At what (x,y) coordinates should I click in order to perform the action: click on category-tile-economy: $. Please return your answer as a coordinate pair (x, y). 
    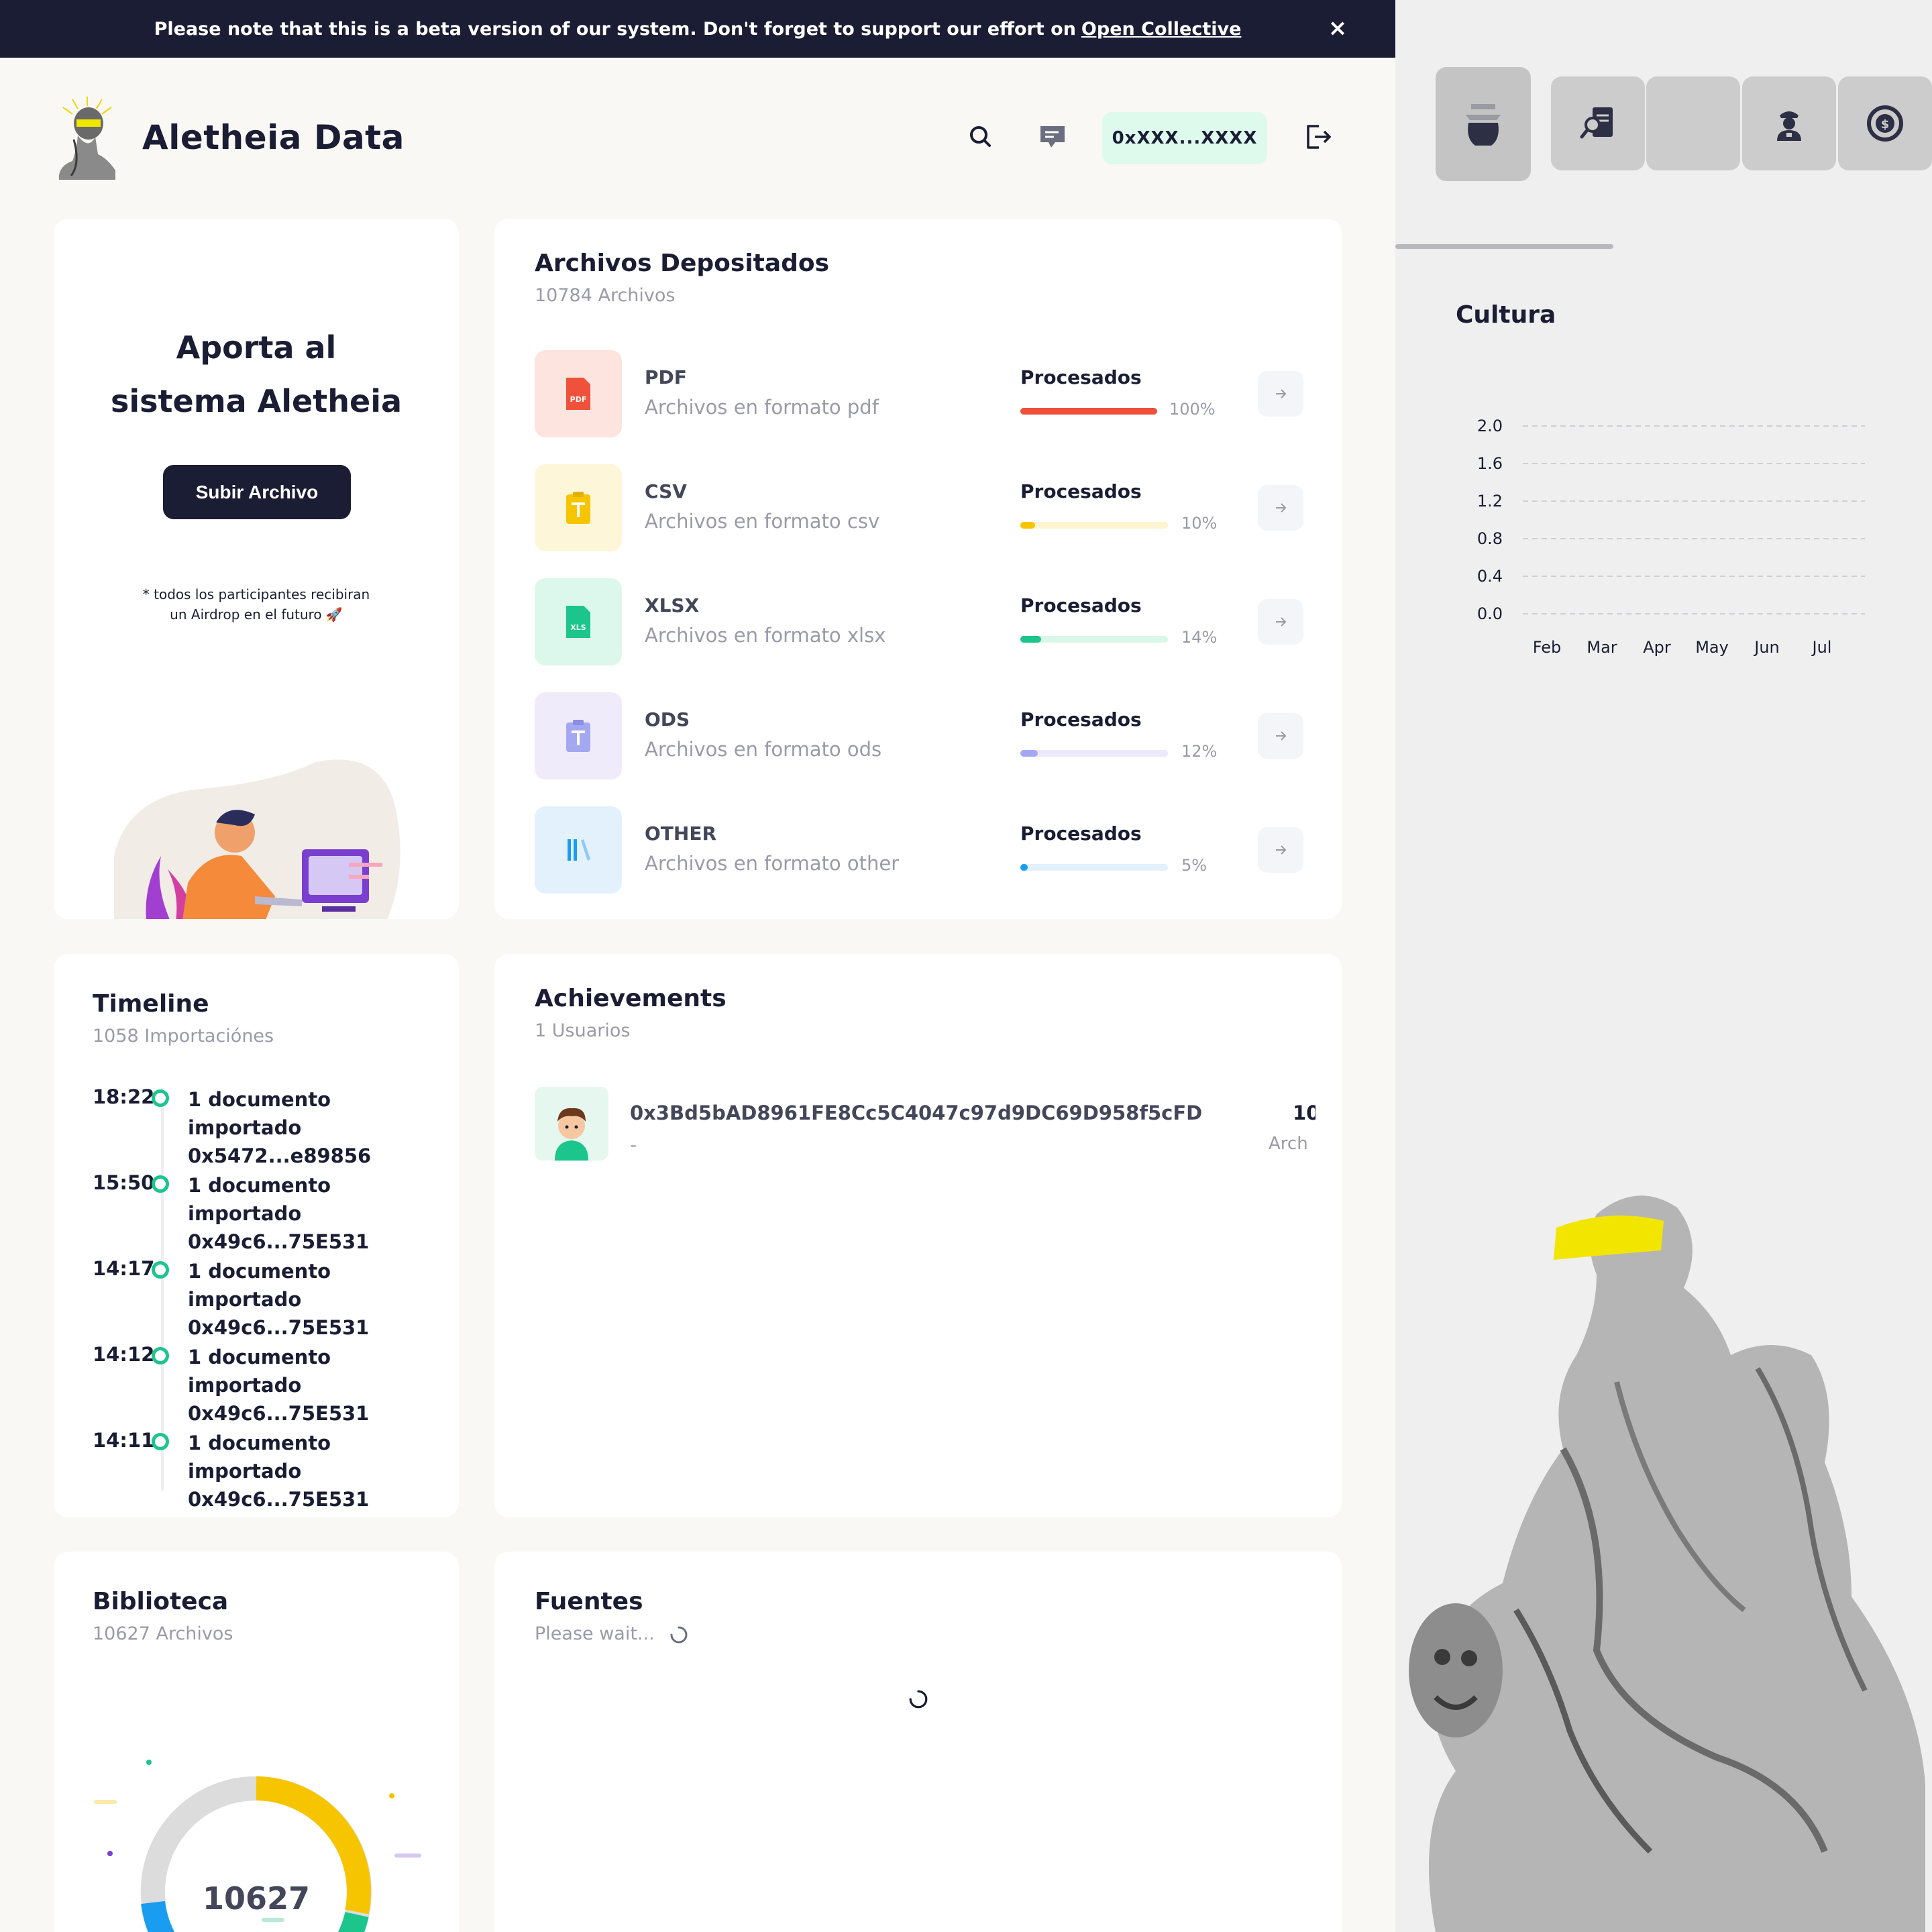
    Looking at the image, I should click on (1885, 123).